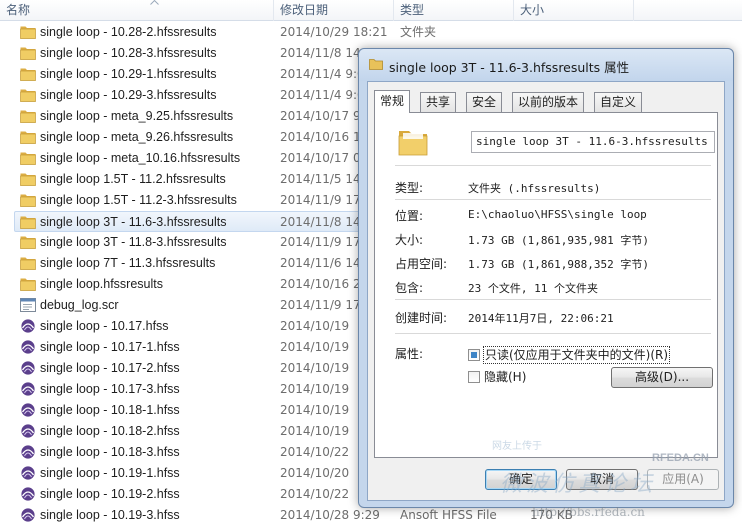 This screenshot has height=527, width=742. What do you see at coordinates (532, 10) in the screenshot?
I see `column-header-size-label: 大小` at bounding box center [532, 10].